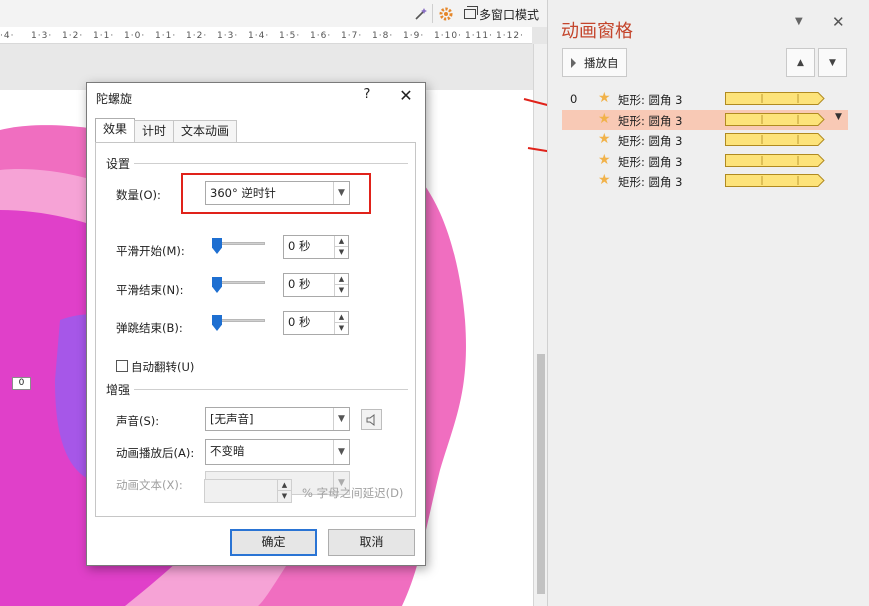 Image resolution: width=869 pixels, height=606 pixels. What do you see at coordinates (150, 251) in the screenshot?
I see `smooth-start-label: 平滑开始(M):` at bounding box center [150, 251].